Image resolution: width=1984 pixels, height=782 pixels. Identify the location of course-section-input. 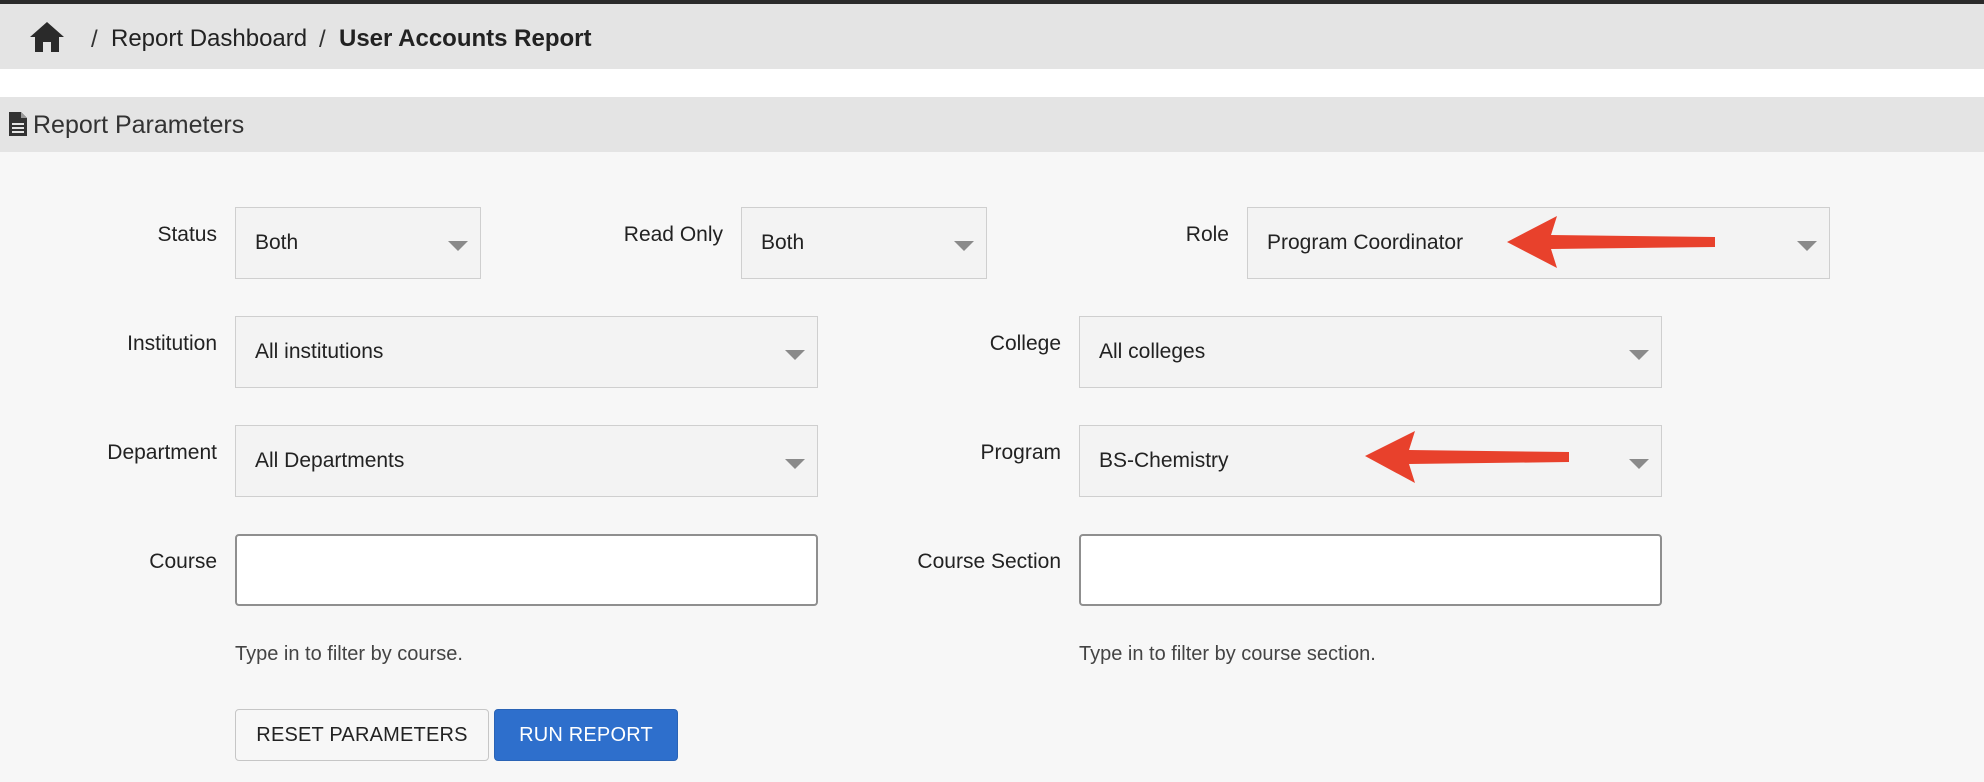
(1370, 570).